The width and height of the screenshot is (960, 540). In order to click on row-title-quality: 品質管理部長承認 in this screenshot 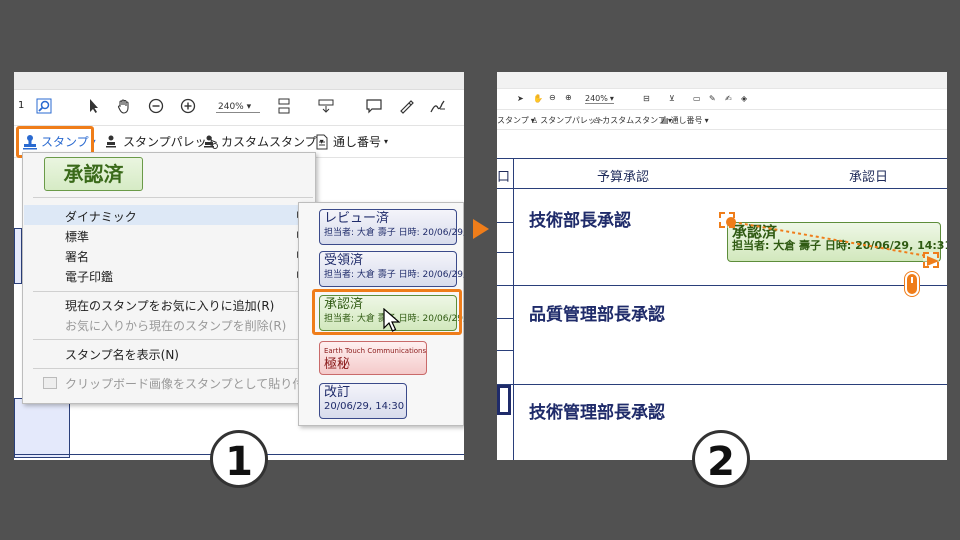, I will do `click(597, 315)`.